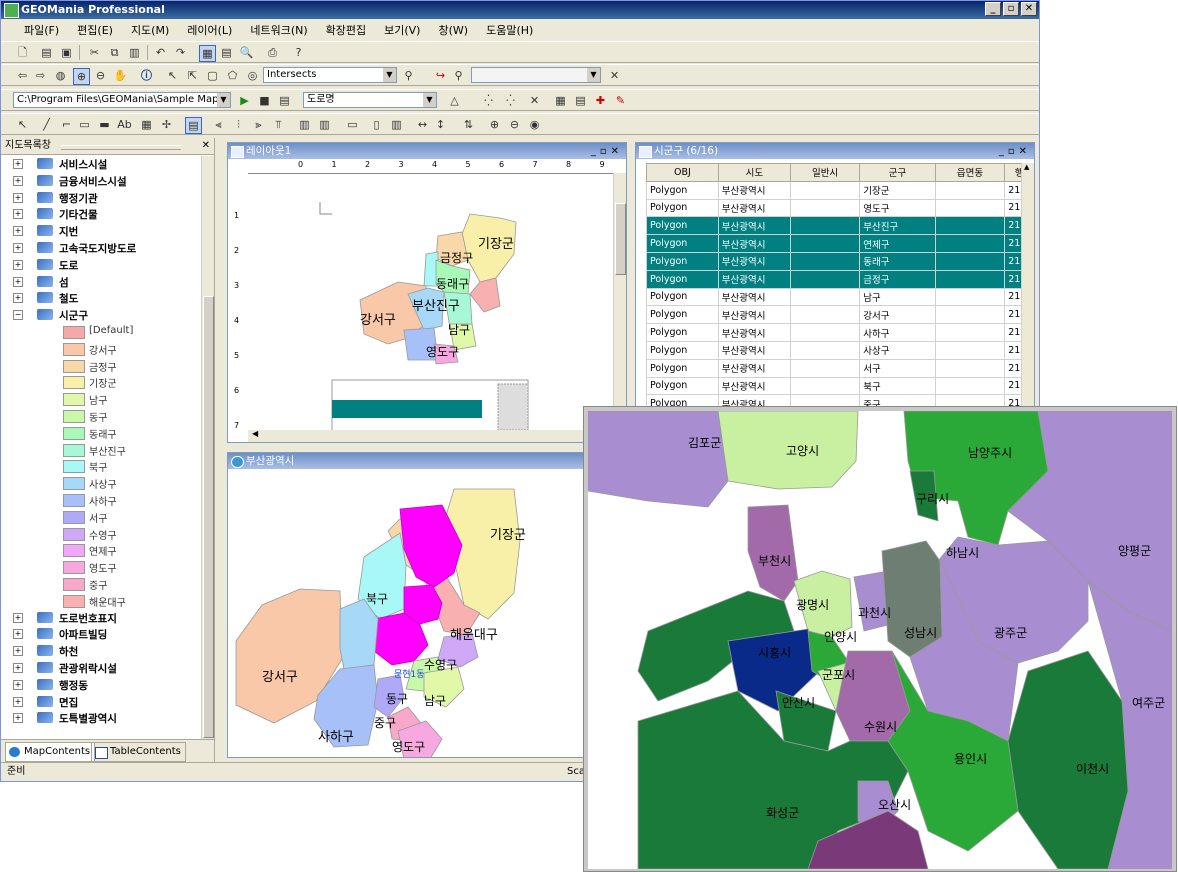  I want to click on column-header: 일반시, so click(825, 172).